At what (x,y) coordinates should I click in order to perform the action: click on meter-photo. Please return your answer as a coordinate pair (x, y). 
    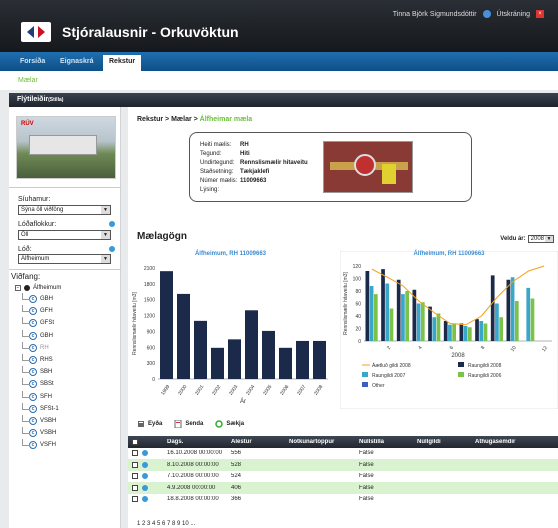
    Looking at the image, I should click on (368, 167).